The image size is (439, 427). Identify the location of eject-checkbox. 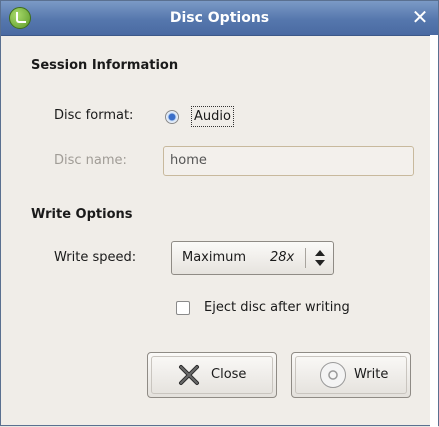
(183, 308).